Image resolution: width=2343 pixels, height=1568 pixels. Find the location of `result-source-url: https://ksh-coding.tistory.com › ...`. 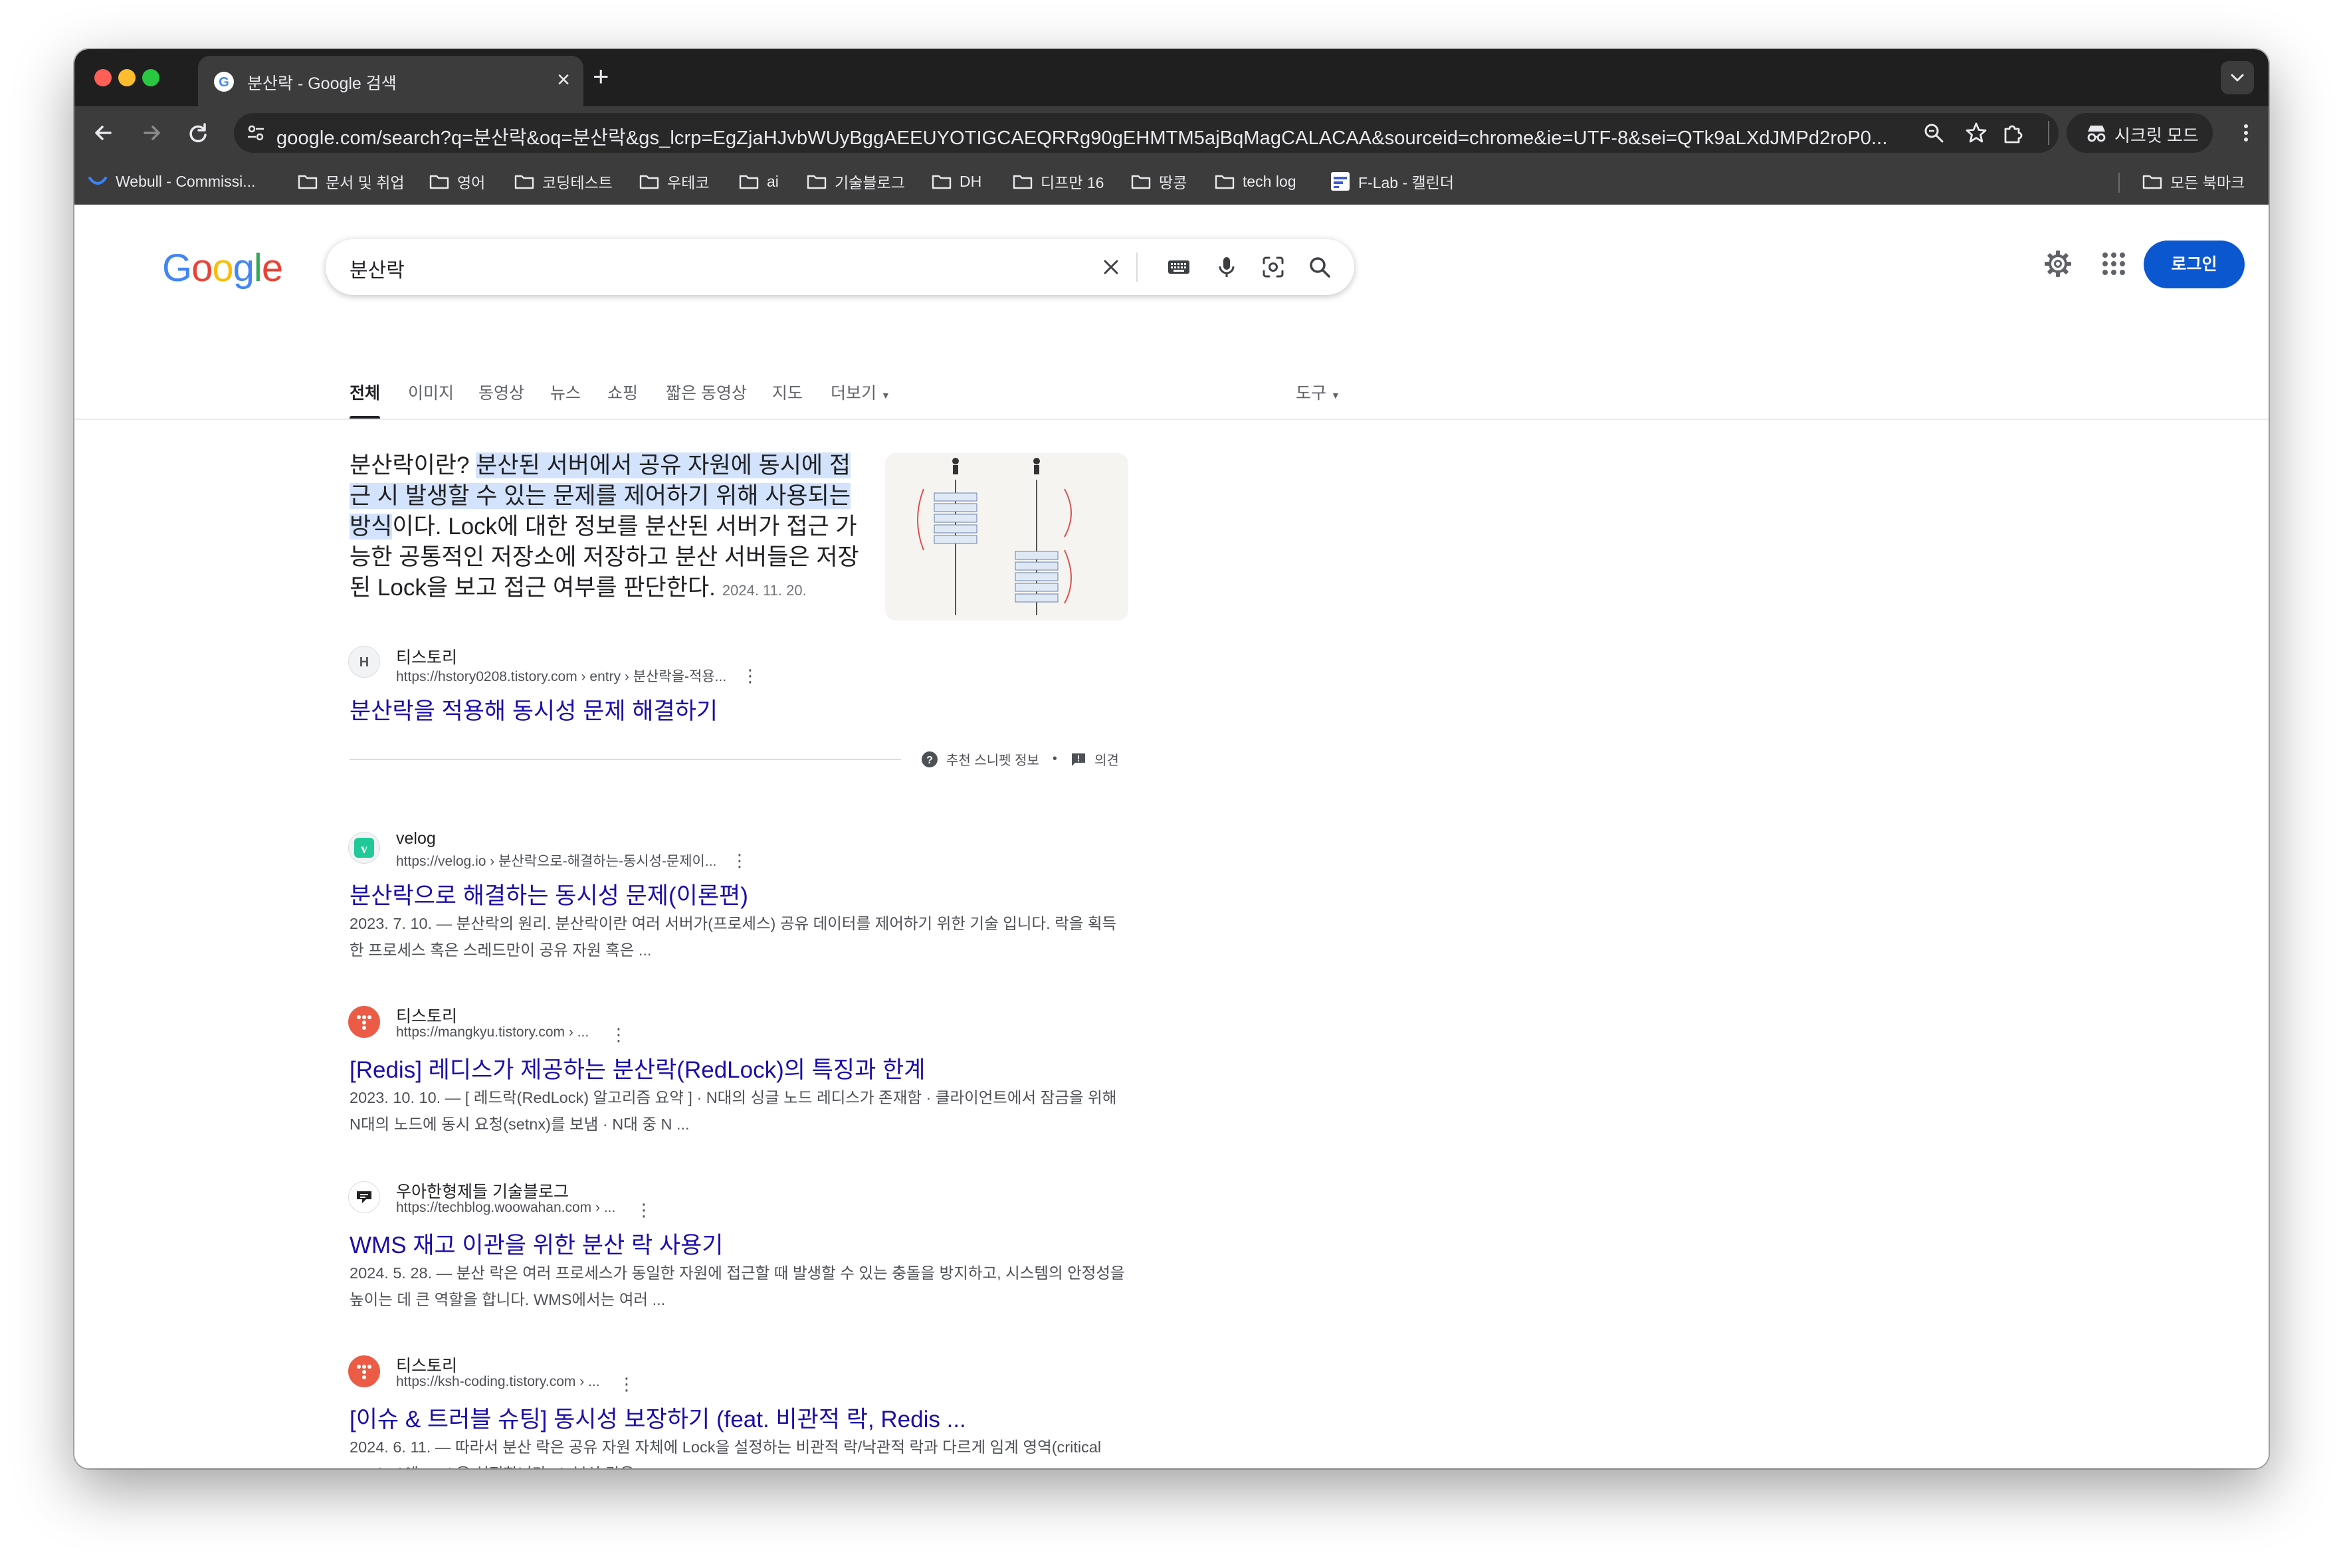

result-source-url: https://ksh-coding.tistory.com › ... is located at coordinates (498, 1382).